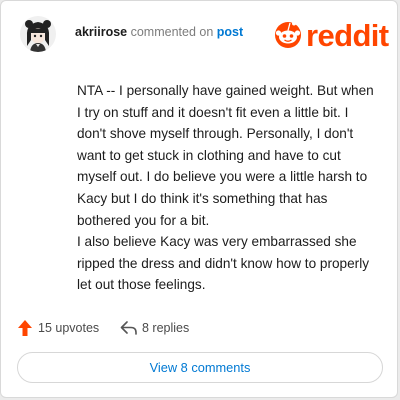  Describe the element at coordinates (200, 367) in the screenshot. I see `view-comments-button: View 8 comments` at that location.